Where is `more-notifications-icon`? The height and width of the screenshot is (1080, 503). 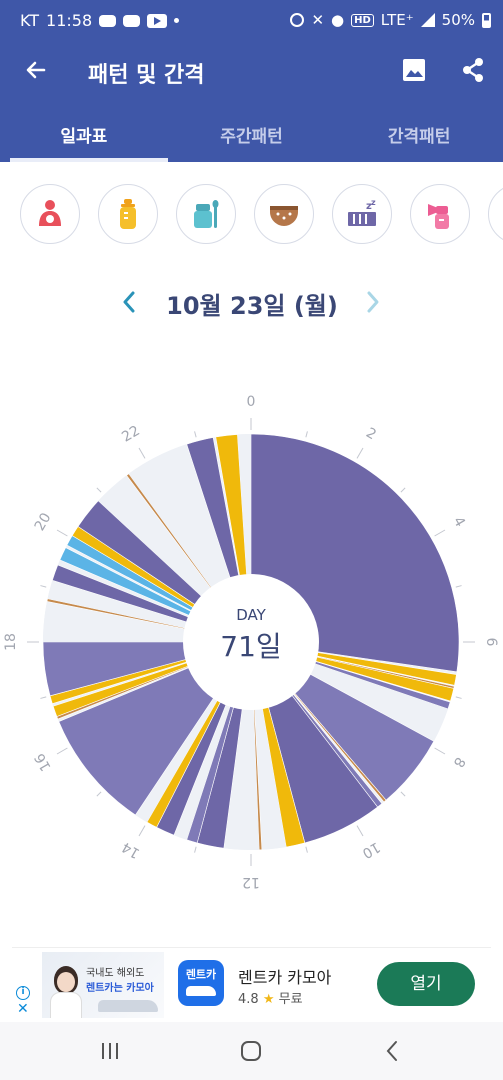 more-notifications-icon is located at coordinates (177, 20).